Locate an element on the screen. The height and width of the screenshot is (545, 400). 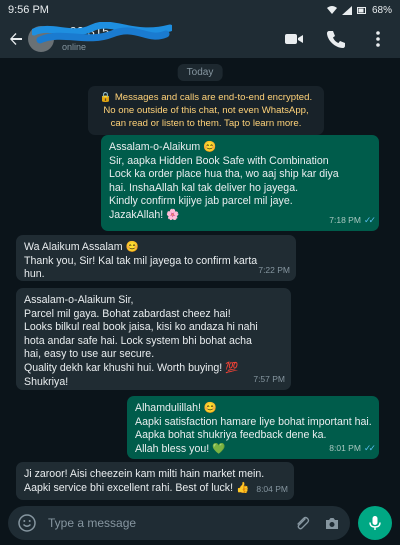
battery-icon is located at coordinates (361, 10).